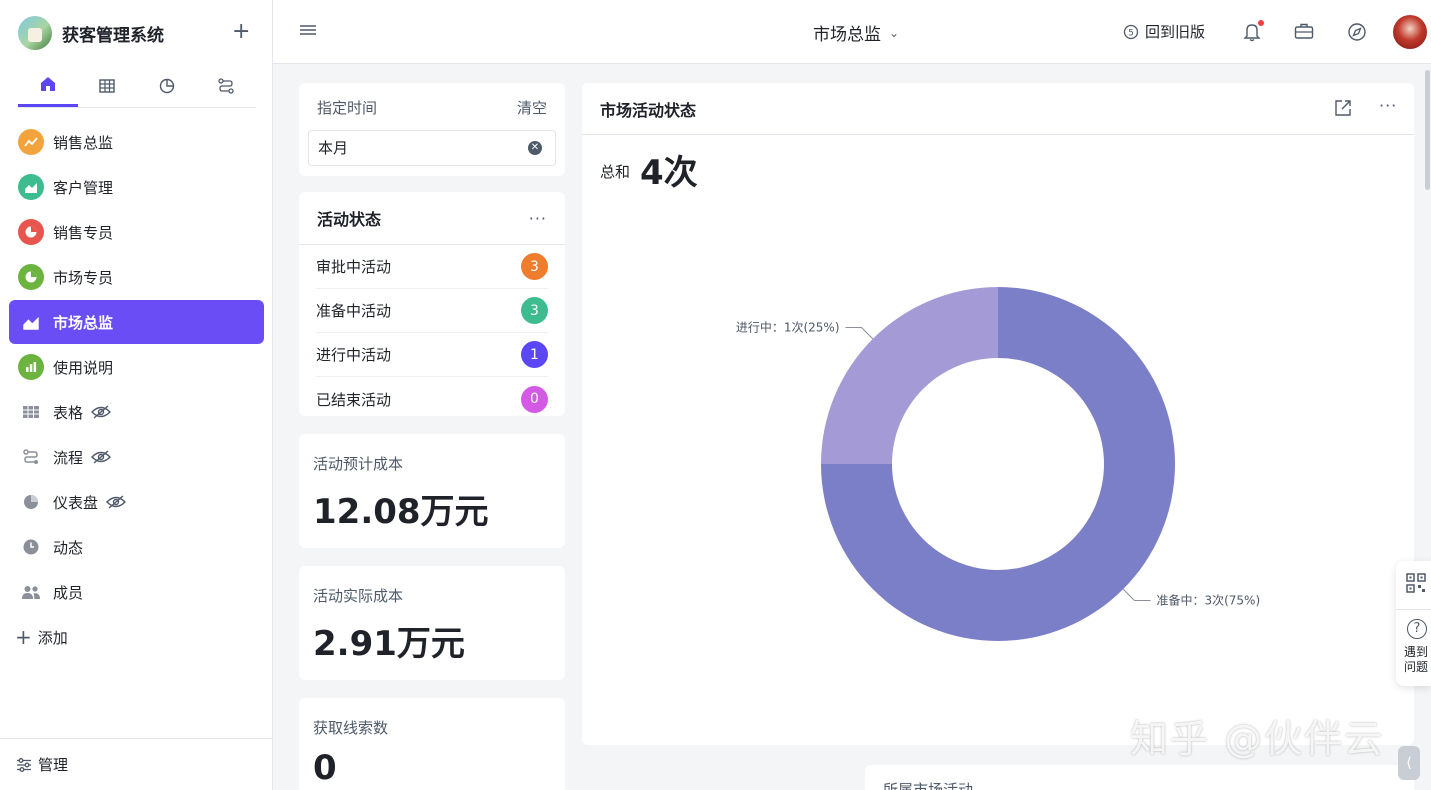 This screenshot has height=790, width=1431. What do you see at coordinates (31, 367) in the screenshot?
I see `bar-chart-icon` at bounding box center [31, 367].